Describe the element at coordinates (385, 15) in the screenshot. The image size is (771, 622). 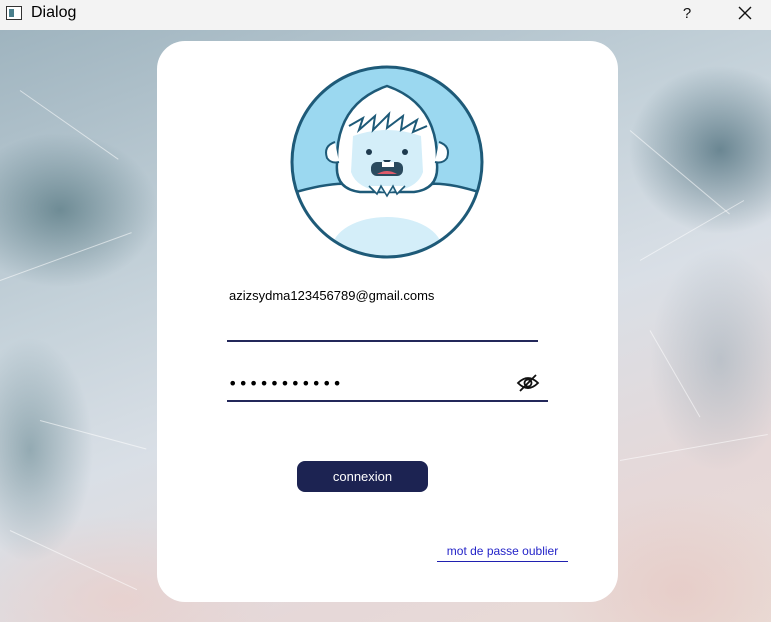
I see `title-bar: Dialog ?` at that location.